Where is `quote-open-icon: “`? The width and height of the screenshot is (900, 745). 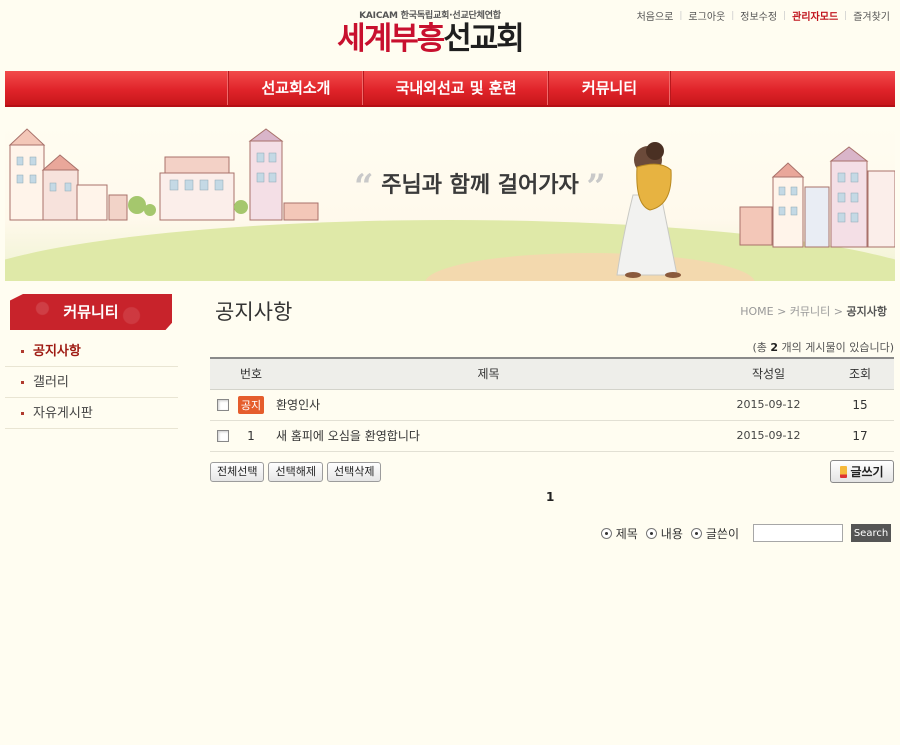 quote-open-icon: “ is located at coordinates (364, 187).